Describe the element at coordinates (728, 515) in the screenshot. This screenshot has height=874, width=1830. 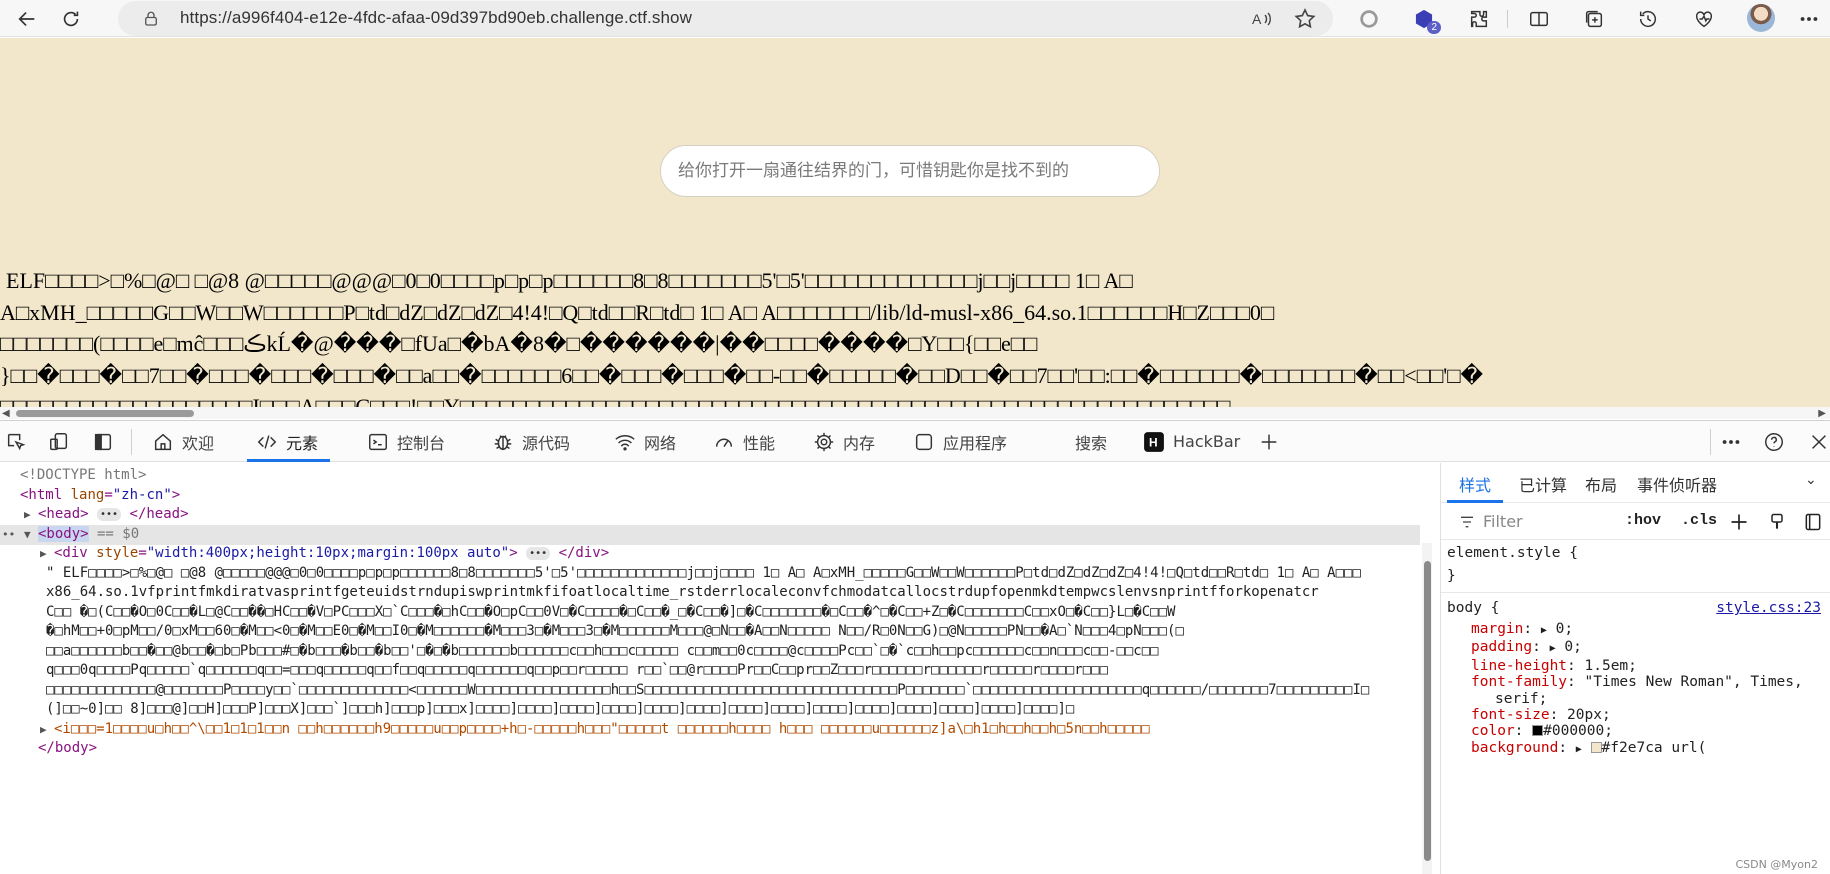
I see `dom-head-node: ▶ <head> ••• </head>` at that location.